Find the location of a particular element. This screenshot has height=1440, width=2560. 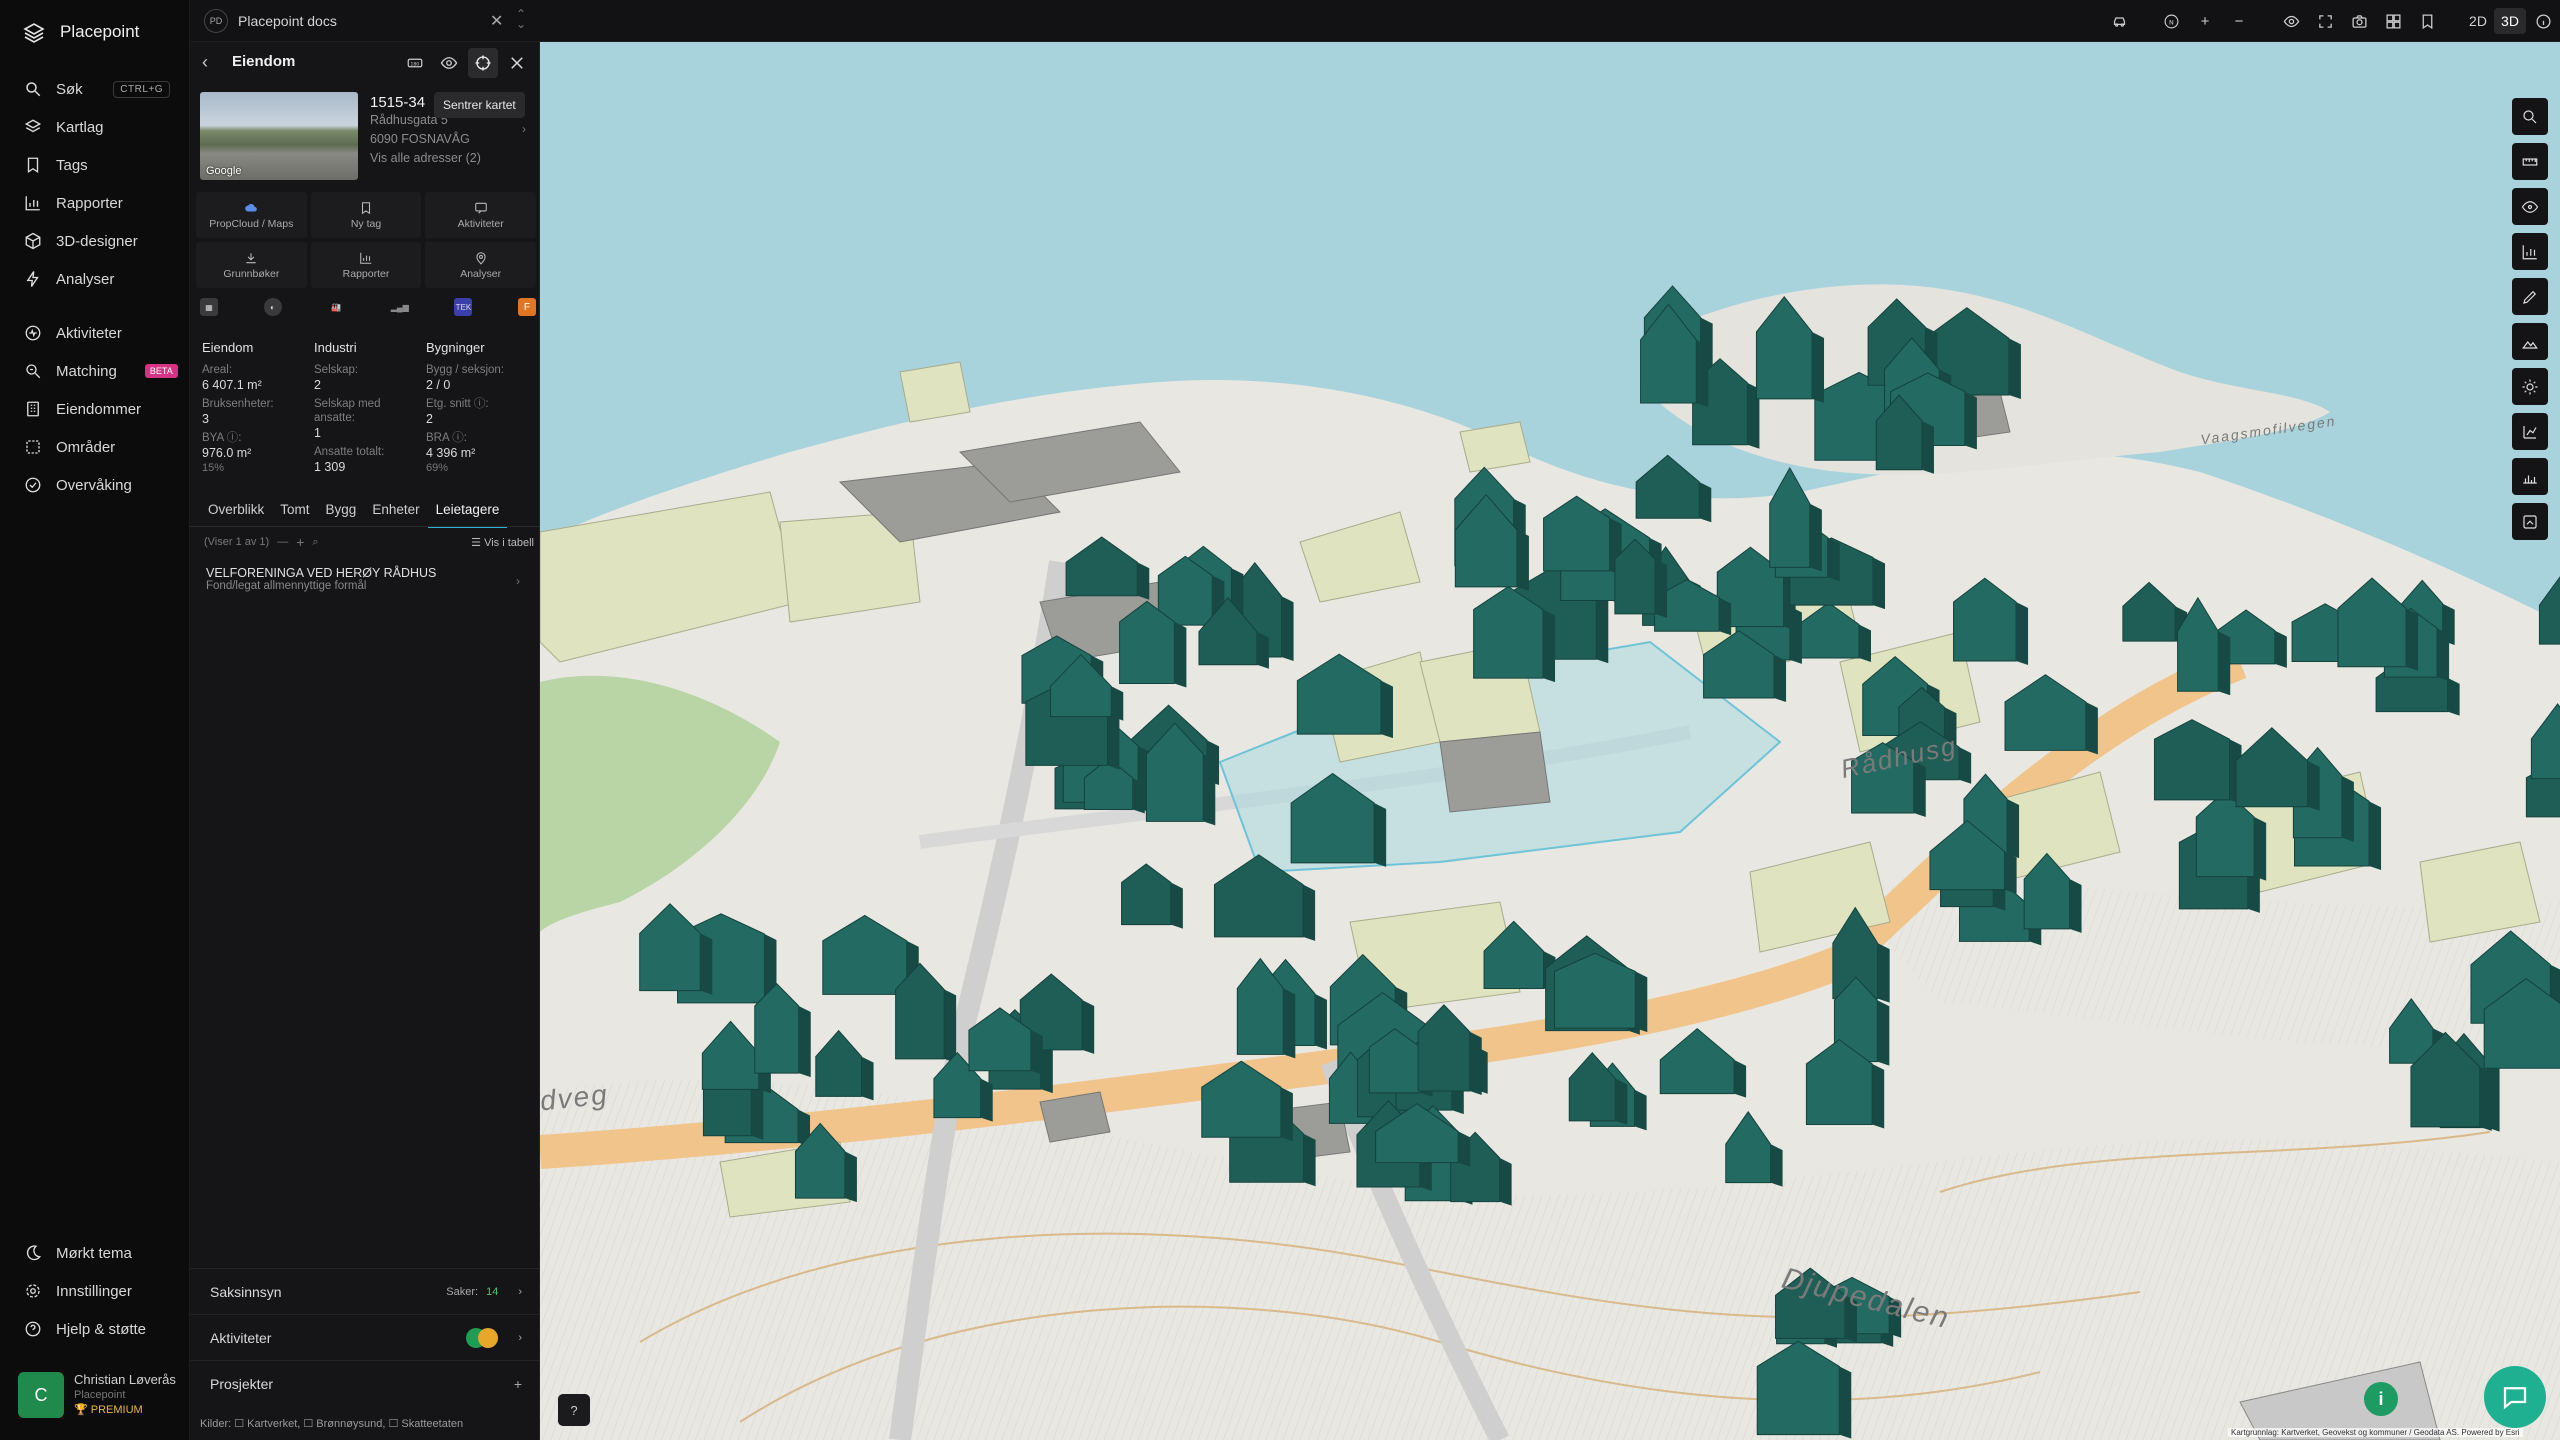

zoom-out-icon: − is located at coordinates (2239, 21).